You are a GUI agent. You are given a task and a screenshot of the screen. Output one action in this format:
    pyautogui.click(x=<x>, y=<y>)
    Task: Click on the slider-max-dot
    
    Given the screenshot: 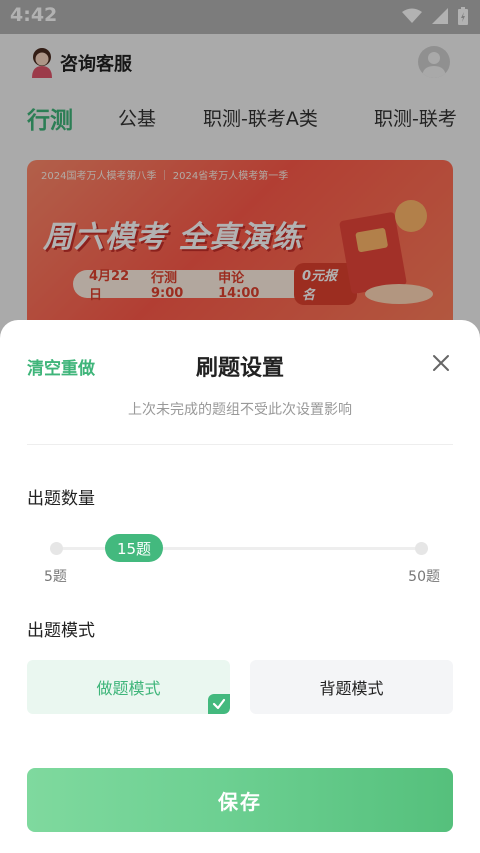 What is the action you would take?
    pyautogui.click(x=421, y=548)
    